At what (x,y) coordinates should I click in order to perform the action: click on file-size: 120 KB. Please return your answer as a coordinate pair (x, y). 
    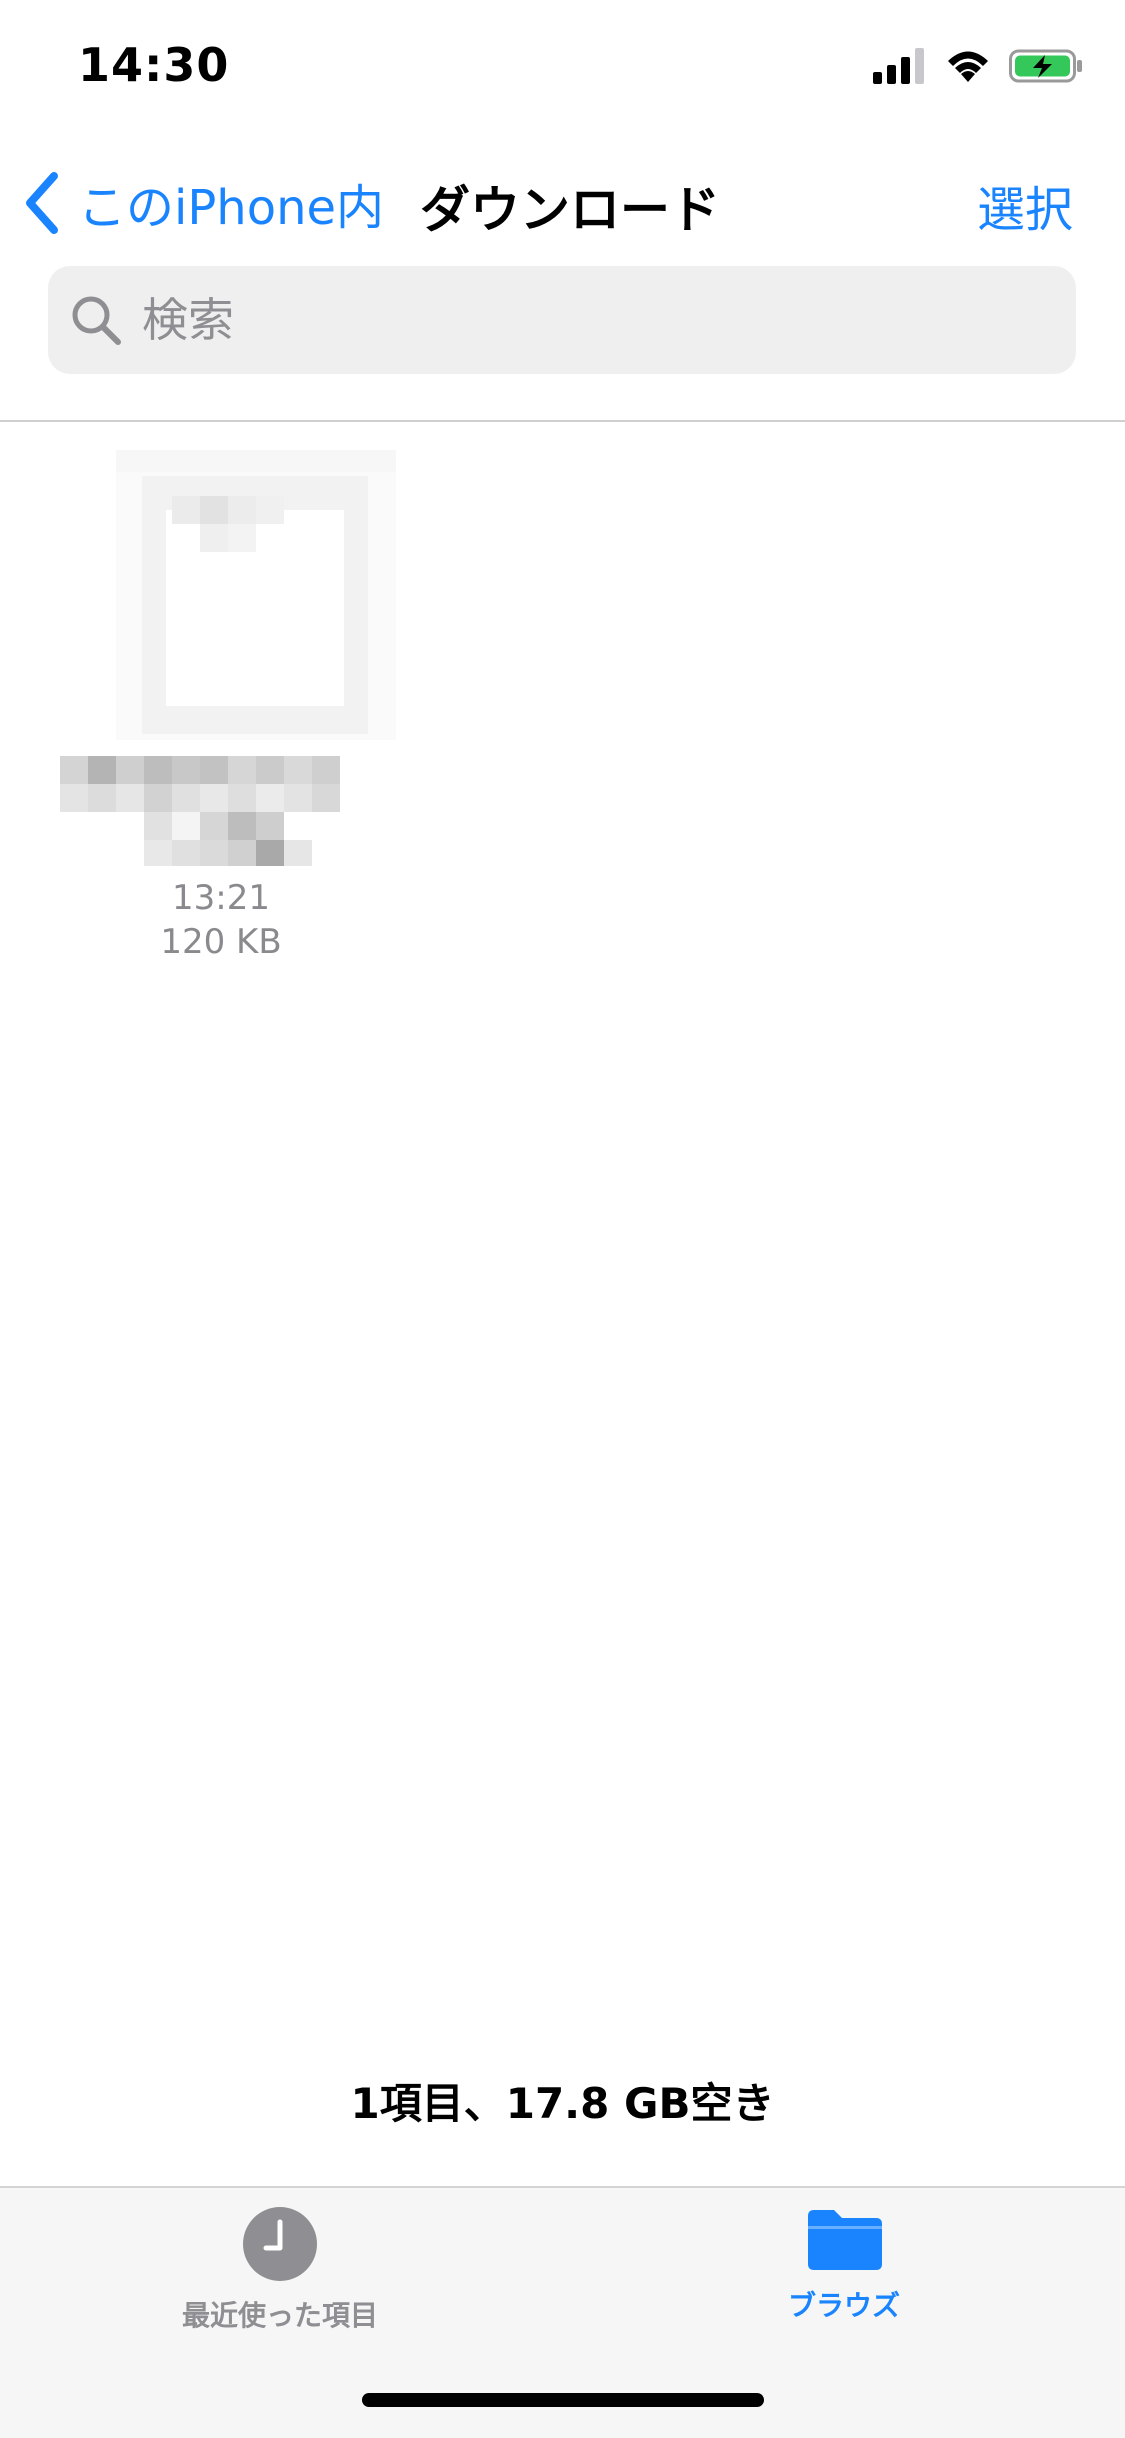
    Looking at the image, I should click on (221, 942).